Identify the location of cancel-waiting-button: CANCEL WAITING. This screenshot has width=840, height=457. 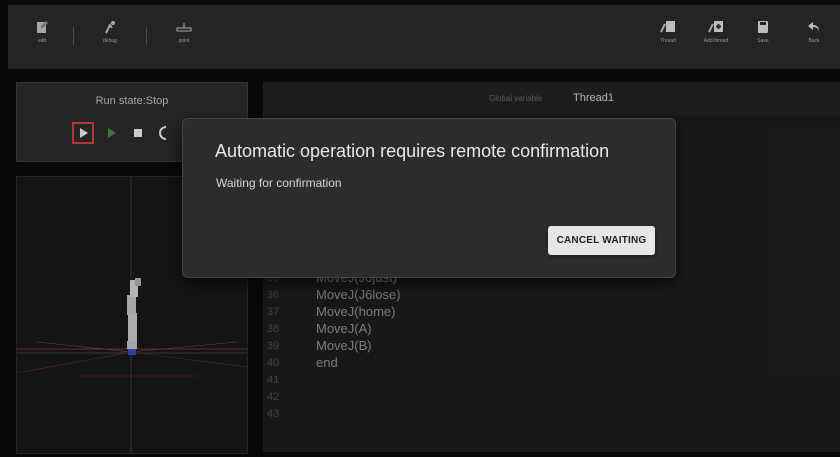
(601, 240).